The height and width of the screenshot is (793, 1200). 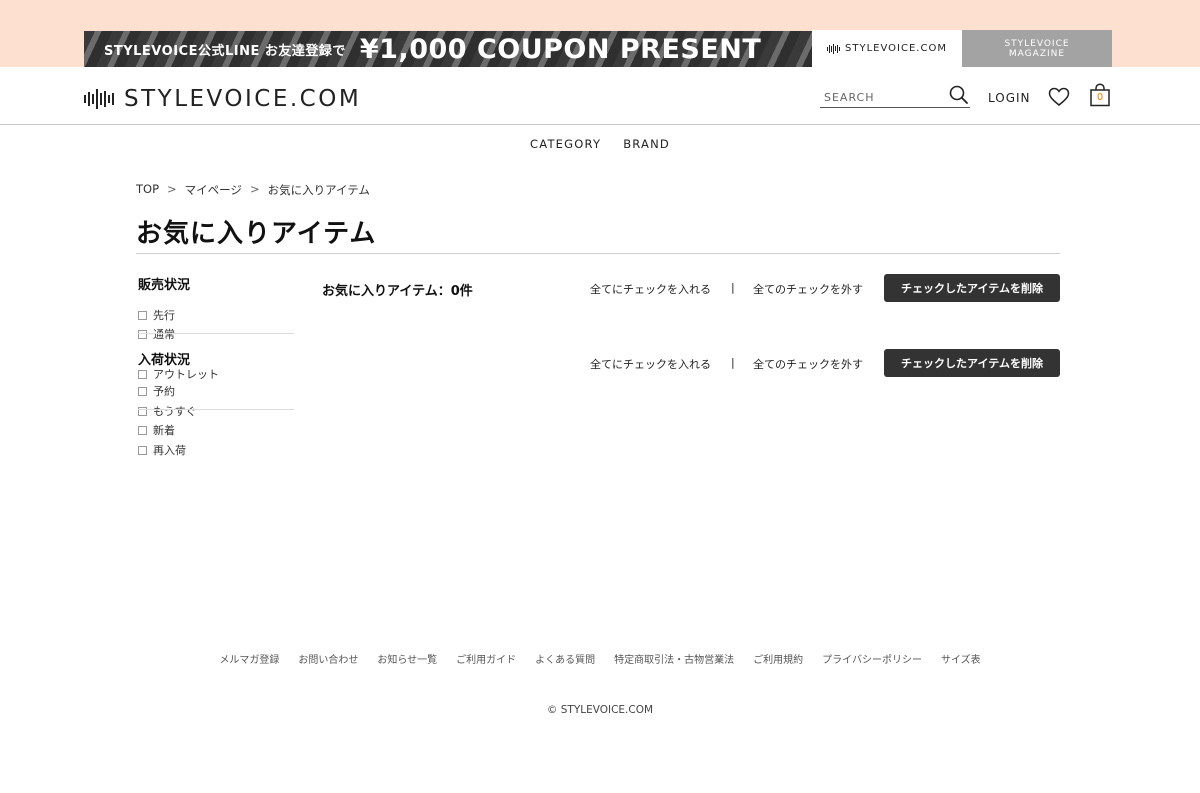 I want to click on filter-arrival-restock: 再入荷, so click(x=162, y=450).